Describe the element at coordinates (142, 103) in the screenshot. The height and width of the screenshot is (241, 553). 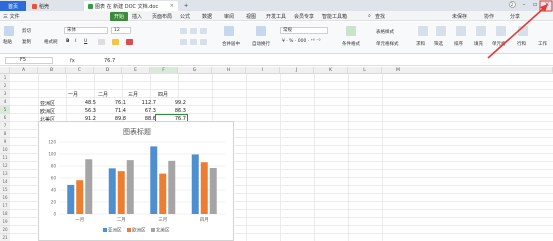
I see `table-cell: 112.7` at that location.